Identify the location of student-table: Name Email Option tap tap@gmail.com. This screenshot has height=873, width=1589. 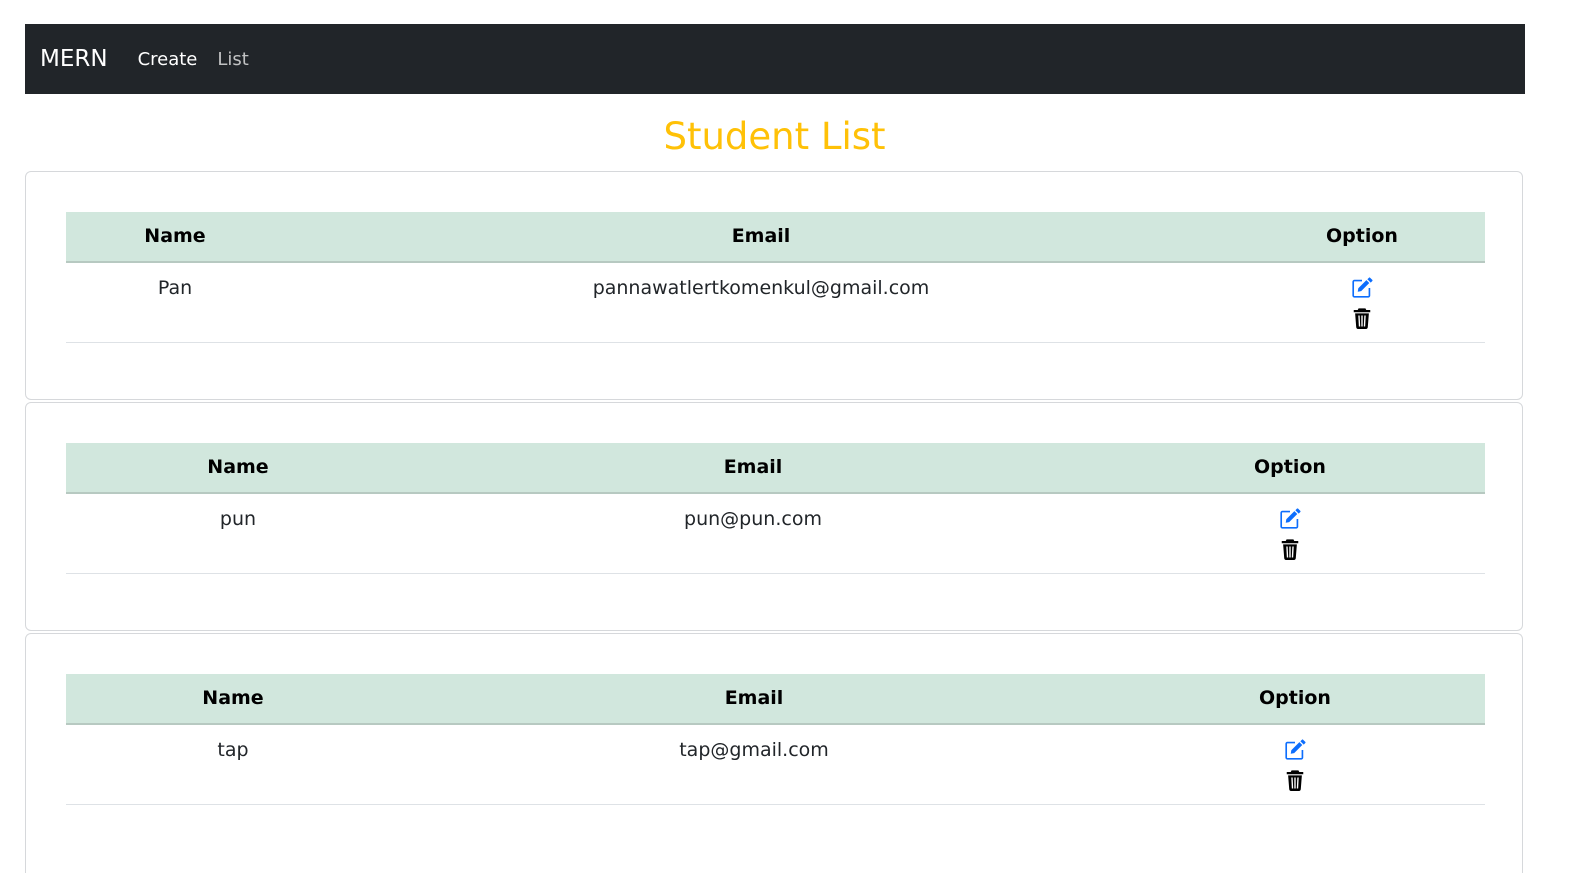
(775, 739).